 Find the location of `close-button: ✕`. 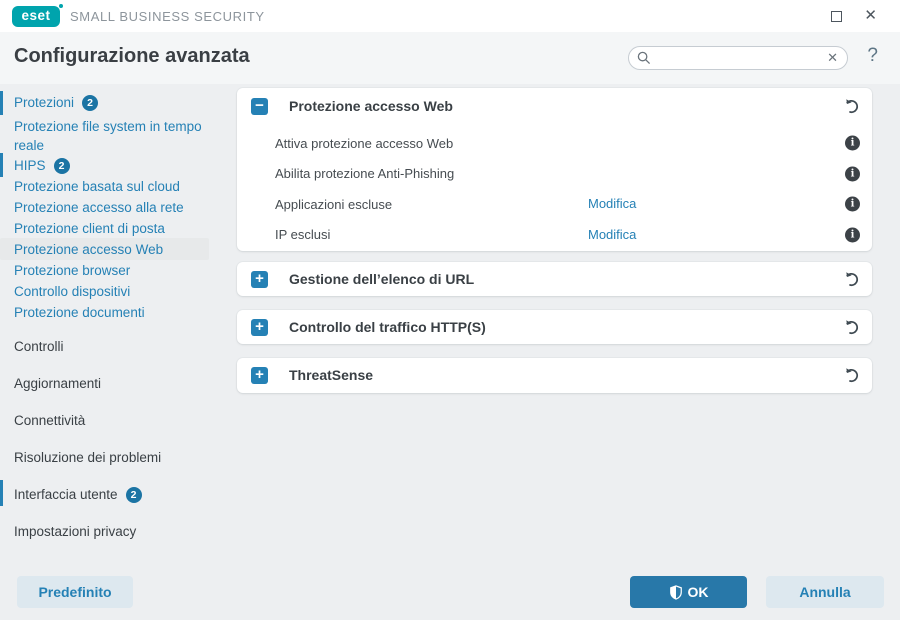

close-button: ✕ is located at coordinates (870, 15).